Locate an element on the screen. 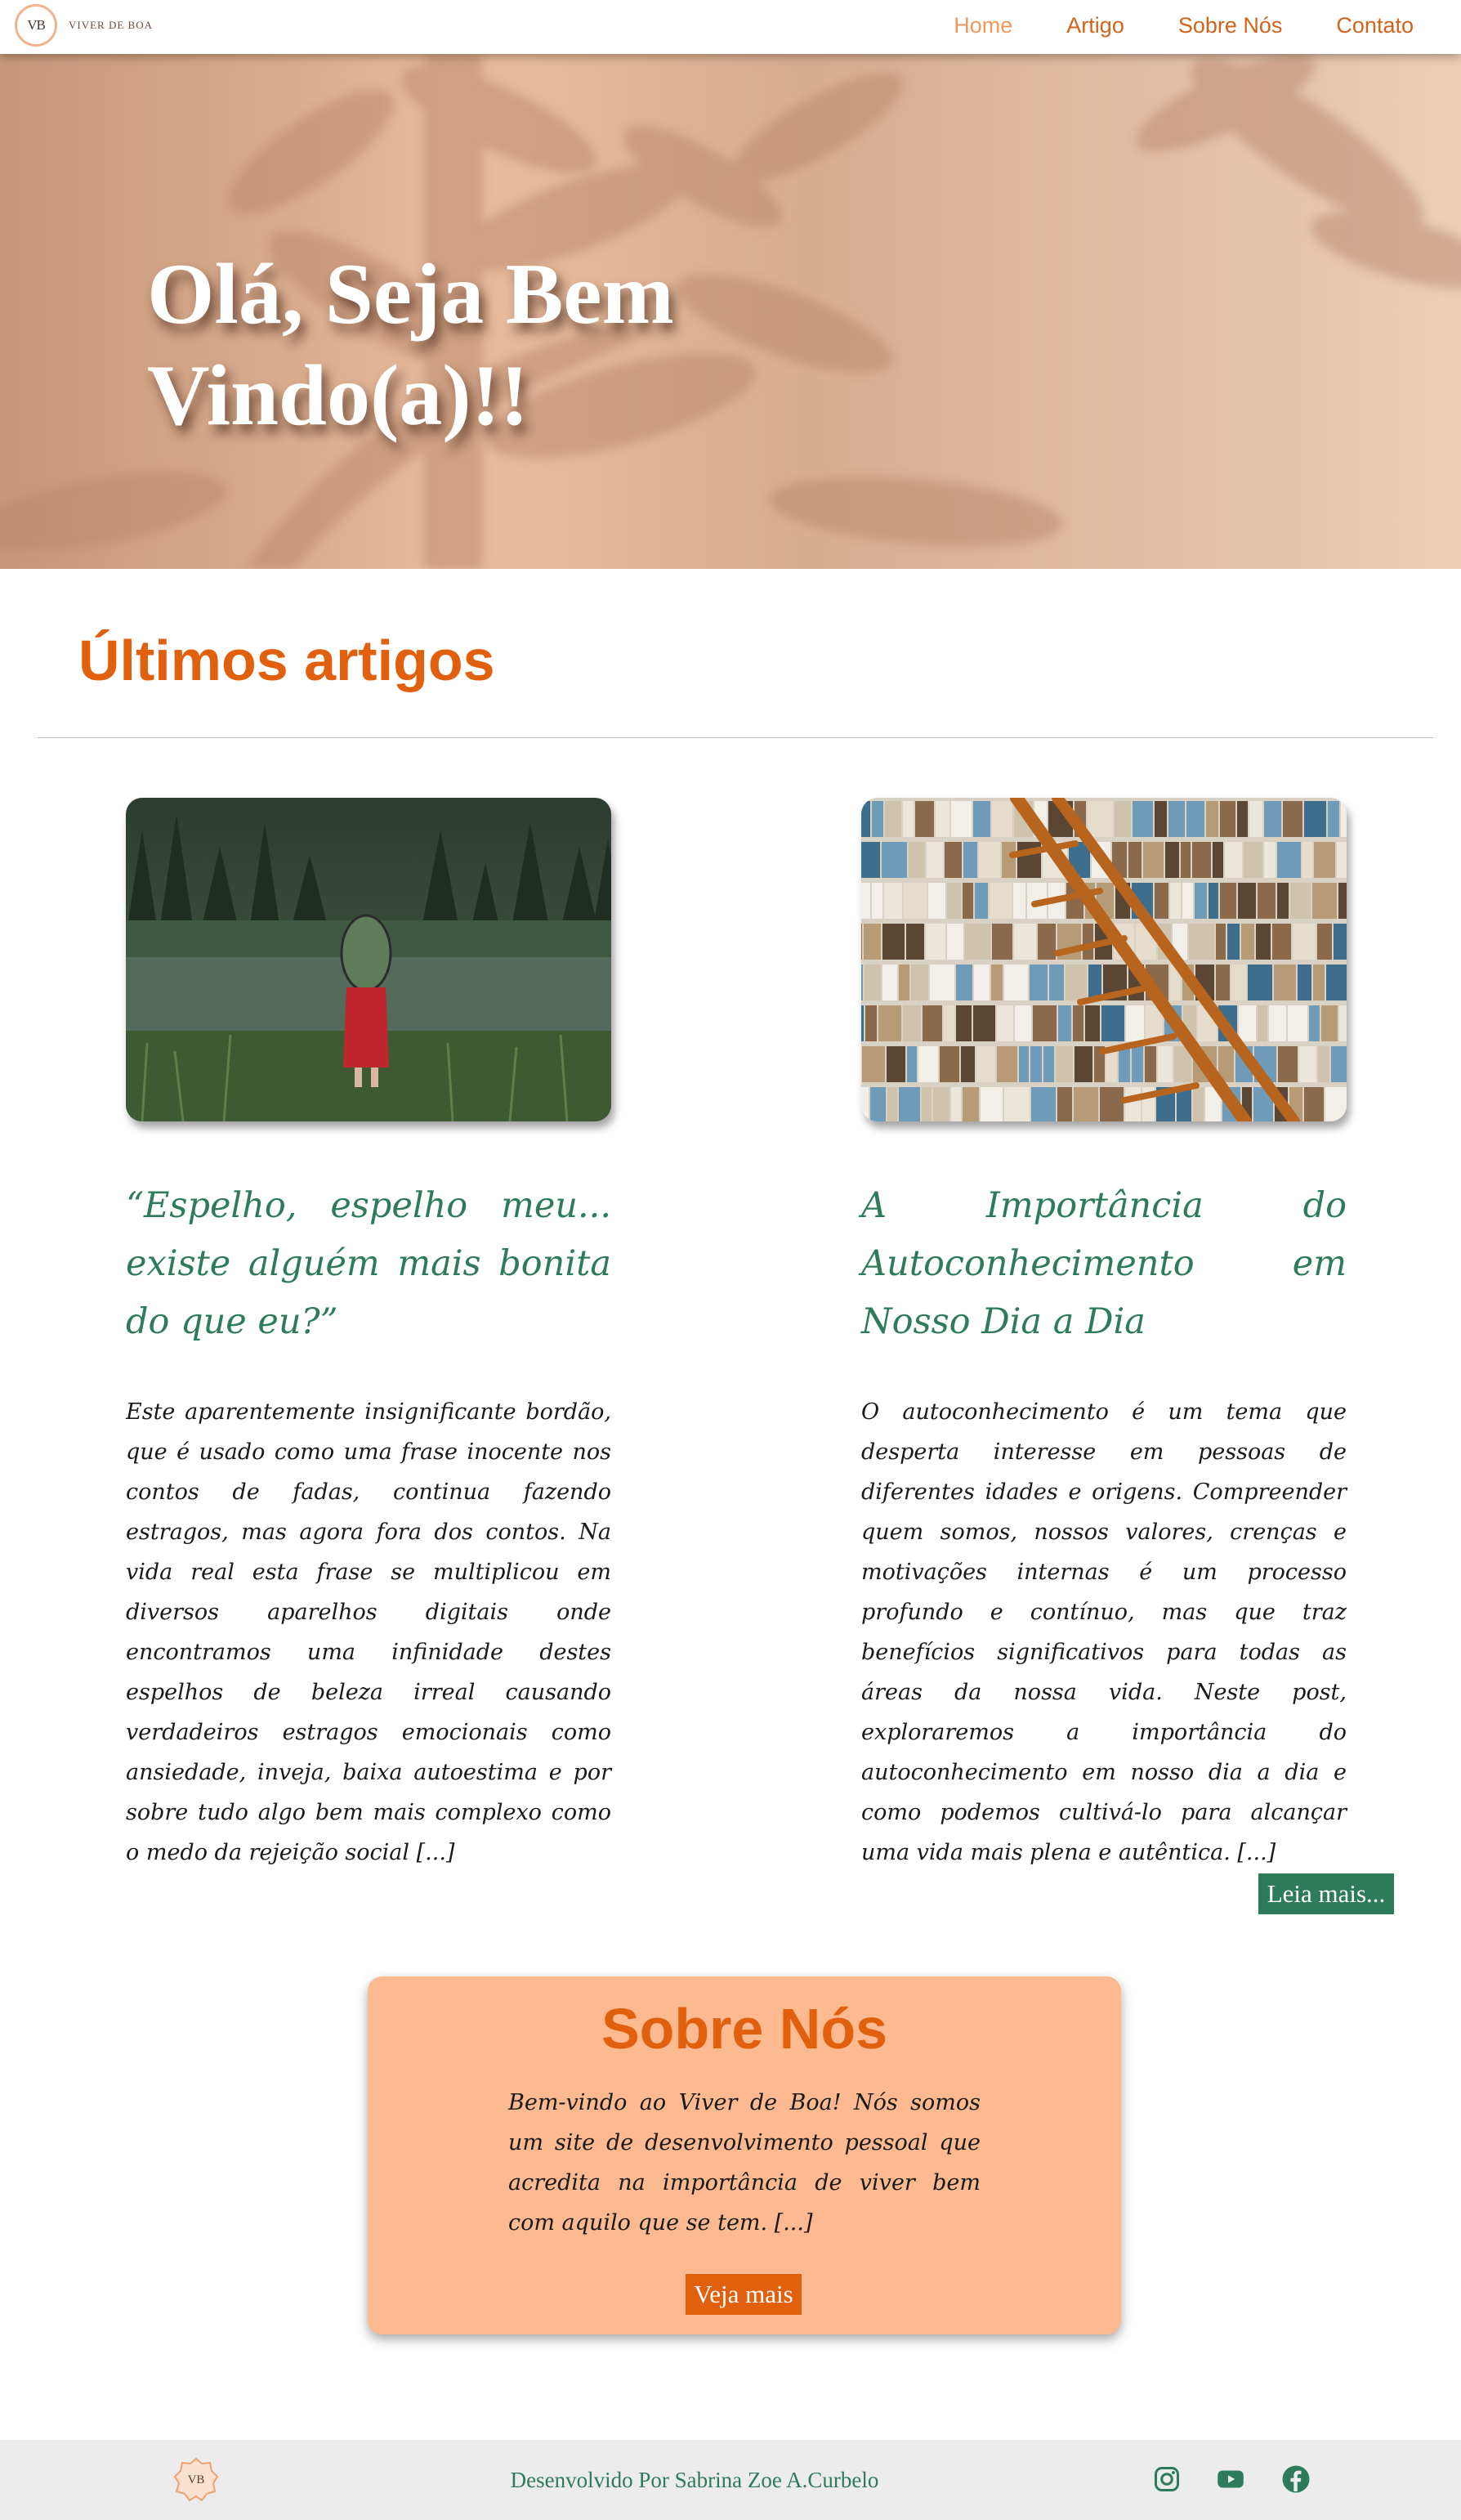 Image resolution: width=1461 pixels, height=2520 pixels. facebook-icon is located at coordinates (1296, 2479).